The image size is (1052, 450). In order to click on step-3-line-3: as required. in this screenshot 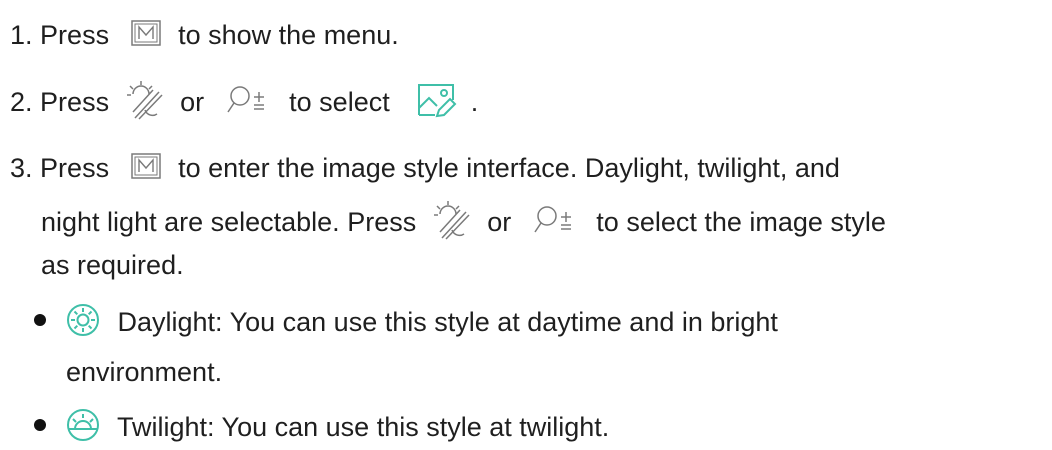, I will do `click(92, 265)`.